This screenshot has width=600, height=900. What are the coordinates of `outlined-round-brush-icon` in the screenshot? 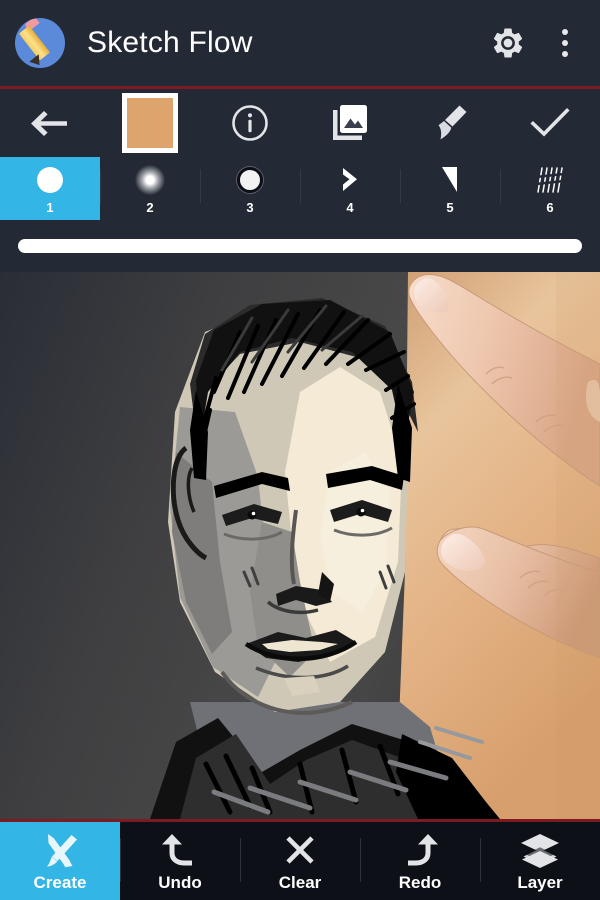 It's located at (250, 180).